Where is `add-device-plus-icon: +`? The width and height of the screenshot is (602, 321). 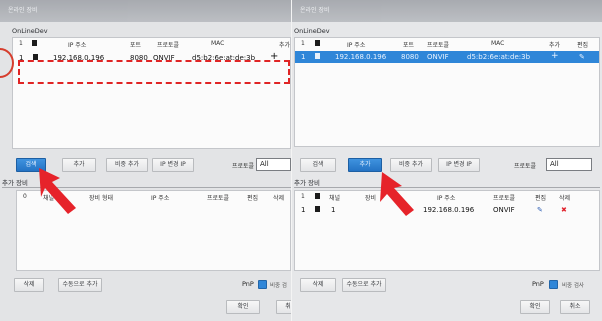
add-device-plus-icon: + is located at coordinates (555, 56).